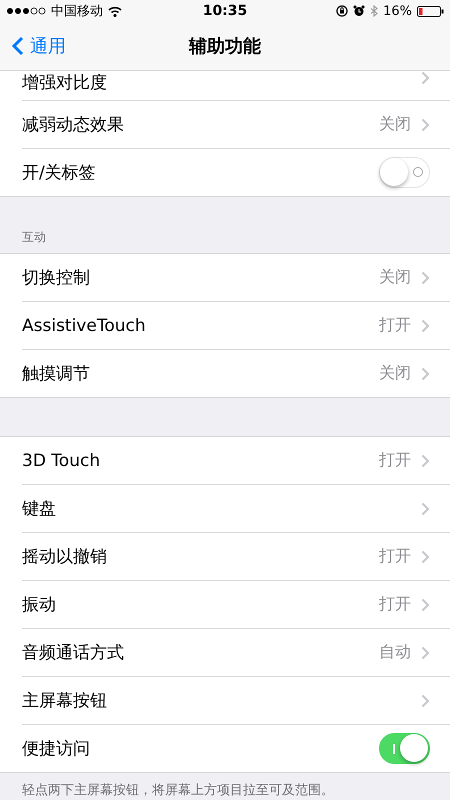  I want to click on section-header: 互动, so click(34, 237).